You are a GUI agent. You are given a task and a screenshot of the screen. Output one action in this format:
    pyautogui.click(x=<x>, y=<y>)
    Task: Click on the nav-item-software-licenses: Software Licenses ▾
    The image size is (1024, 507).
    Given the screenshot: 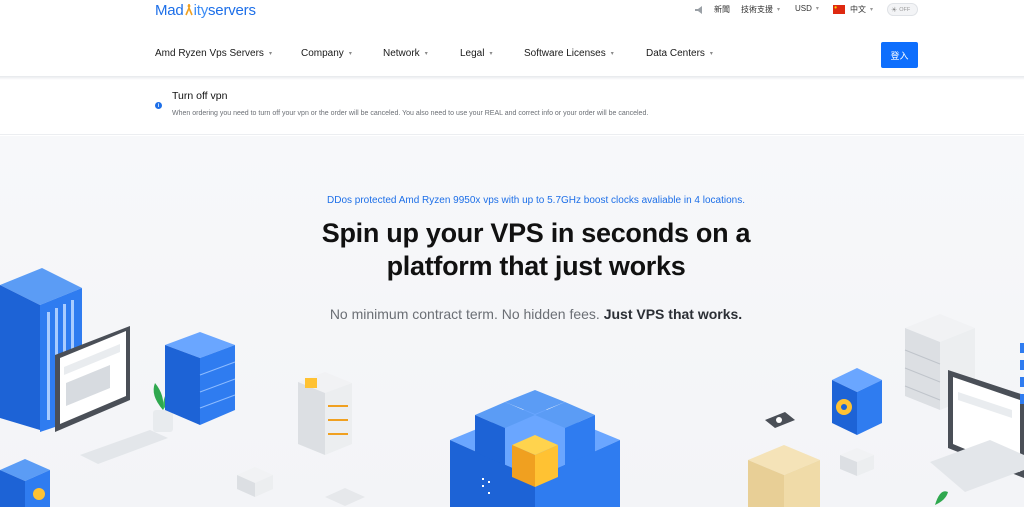 What is the action you would take?
    pyautogui.click(x=569, y=53)
    